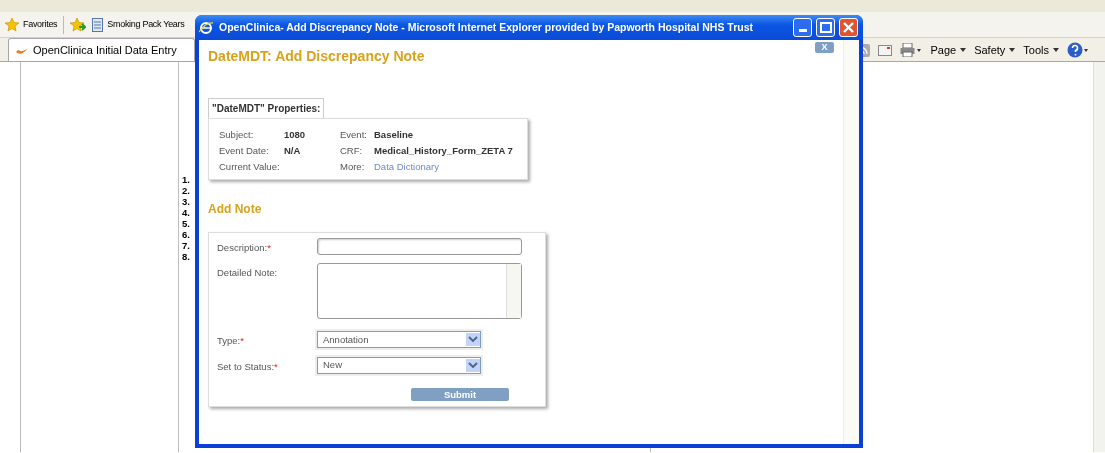  What do you see at coordinates (250, 166) in the screenshot?
I see `property-label: Current Value:` at bounding box center [250, 166].